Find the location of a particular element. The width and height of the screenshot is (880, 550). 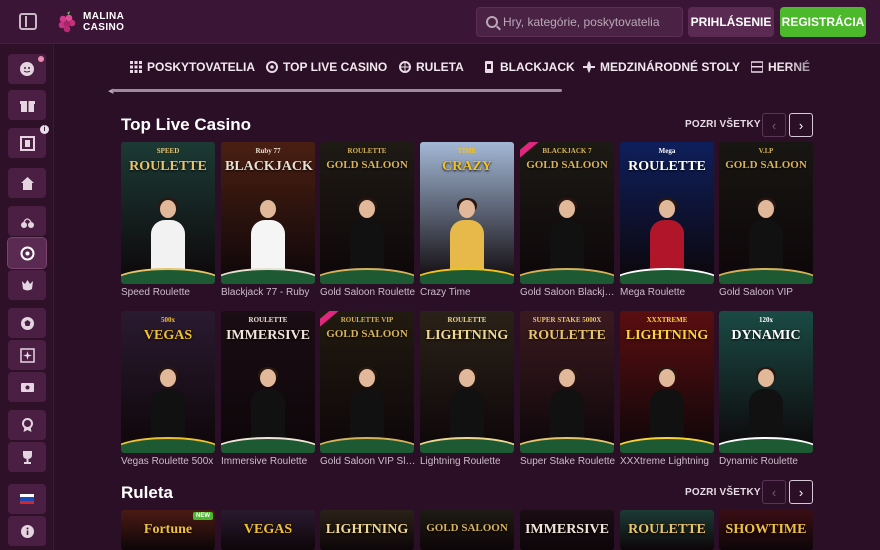

sidebar-tickets-button is located at coordinates (27, 387).